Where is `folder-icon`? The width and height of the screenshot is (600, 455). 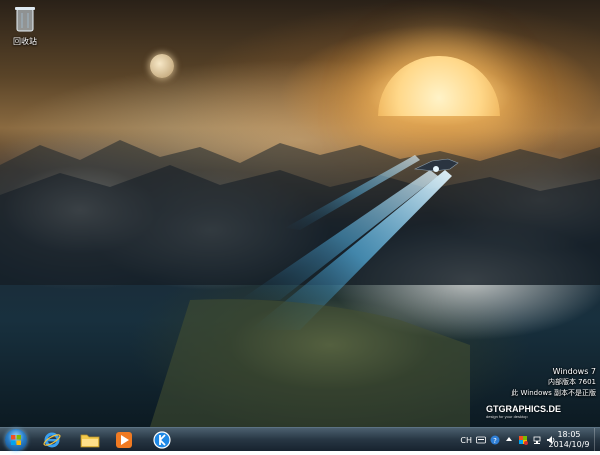
folder-icon is located at coordinates (90, 441).